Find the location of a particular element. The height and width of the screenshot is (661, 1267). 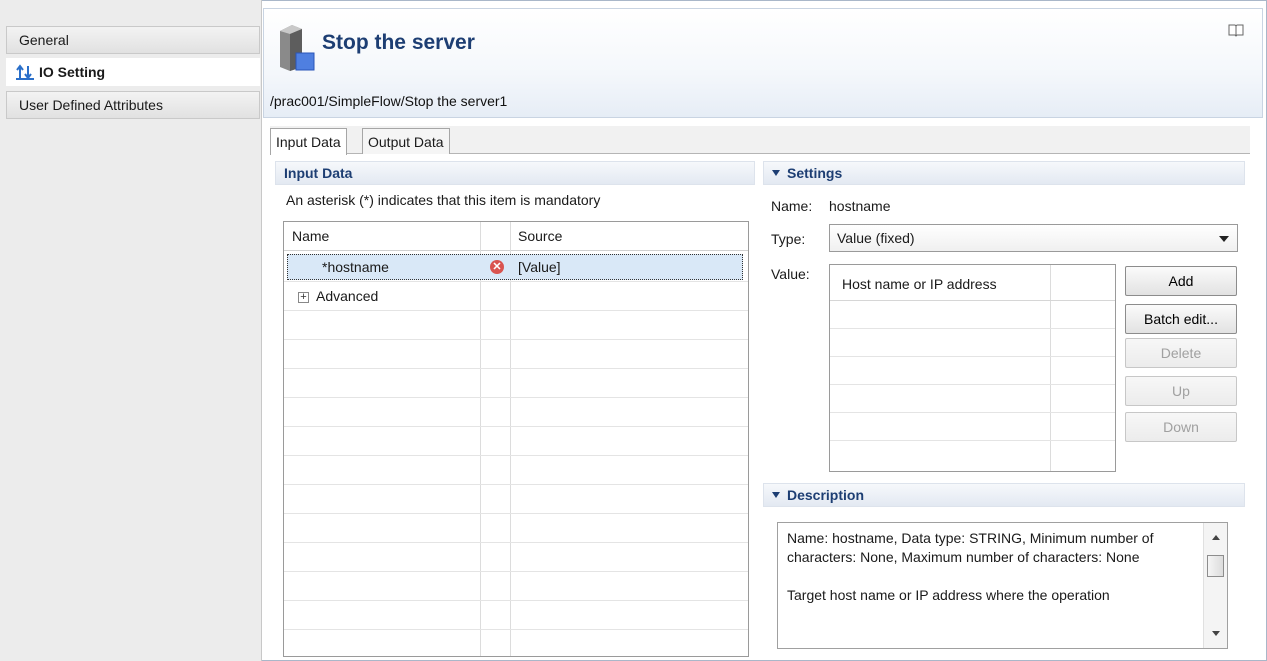

name-label: Name: is located at coordinates (792, 206).